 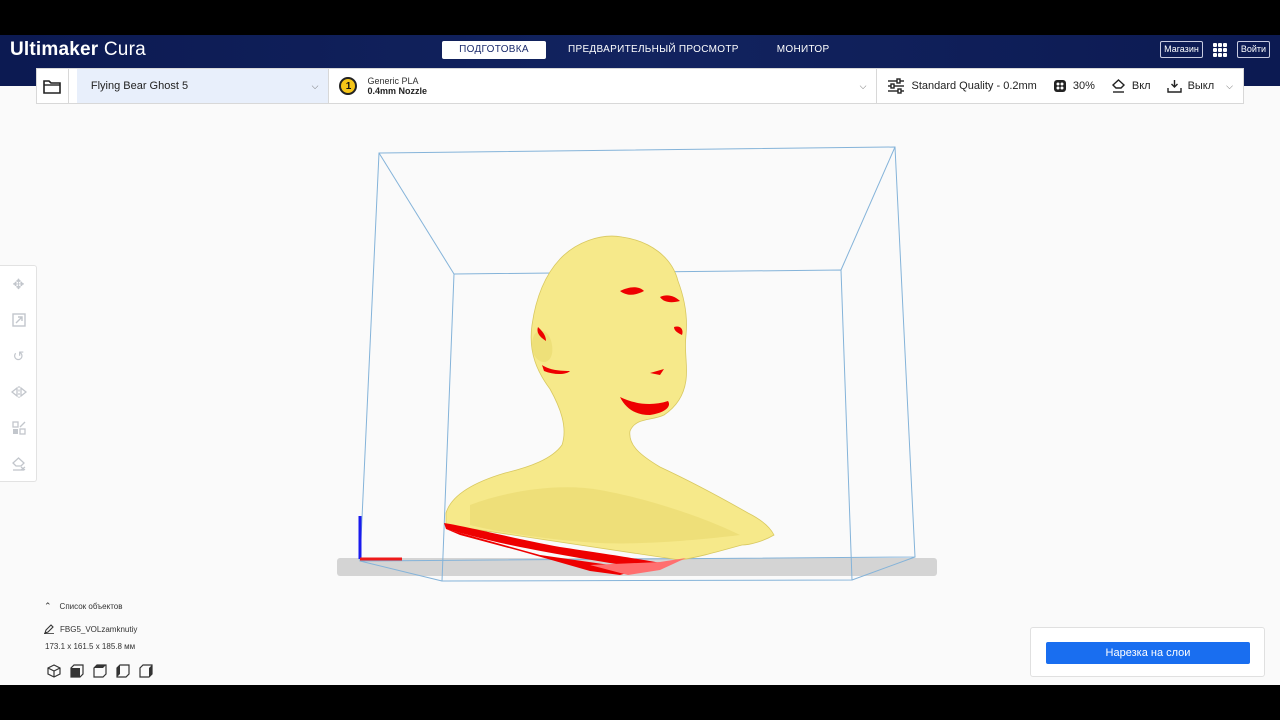 What do you see at coordinates (18, 284) in the screenshot?
I see `move-icon: ✥` at bounding box center [18, 284].